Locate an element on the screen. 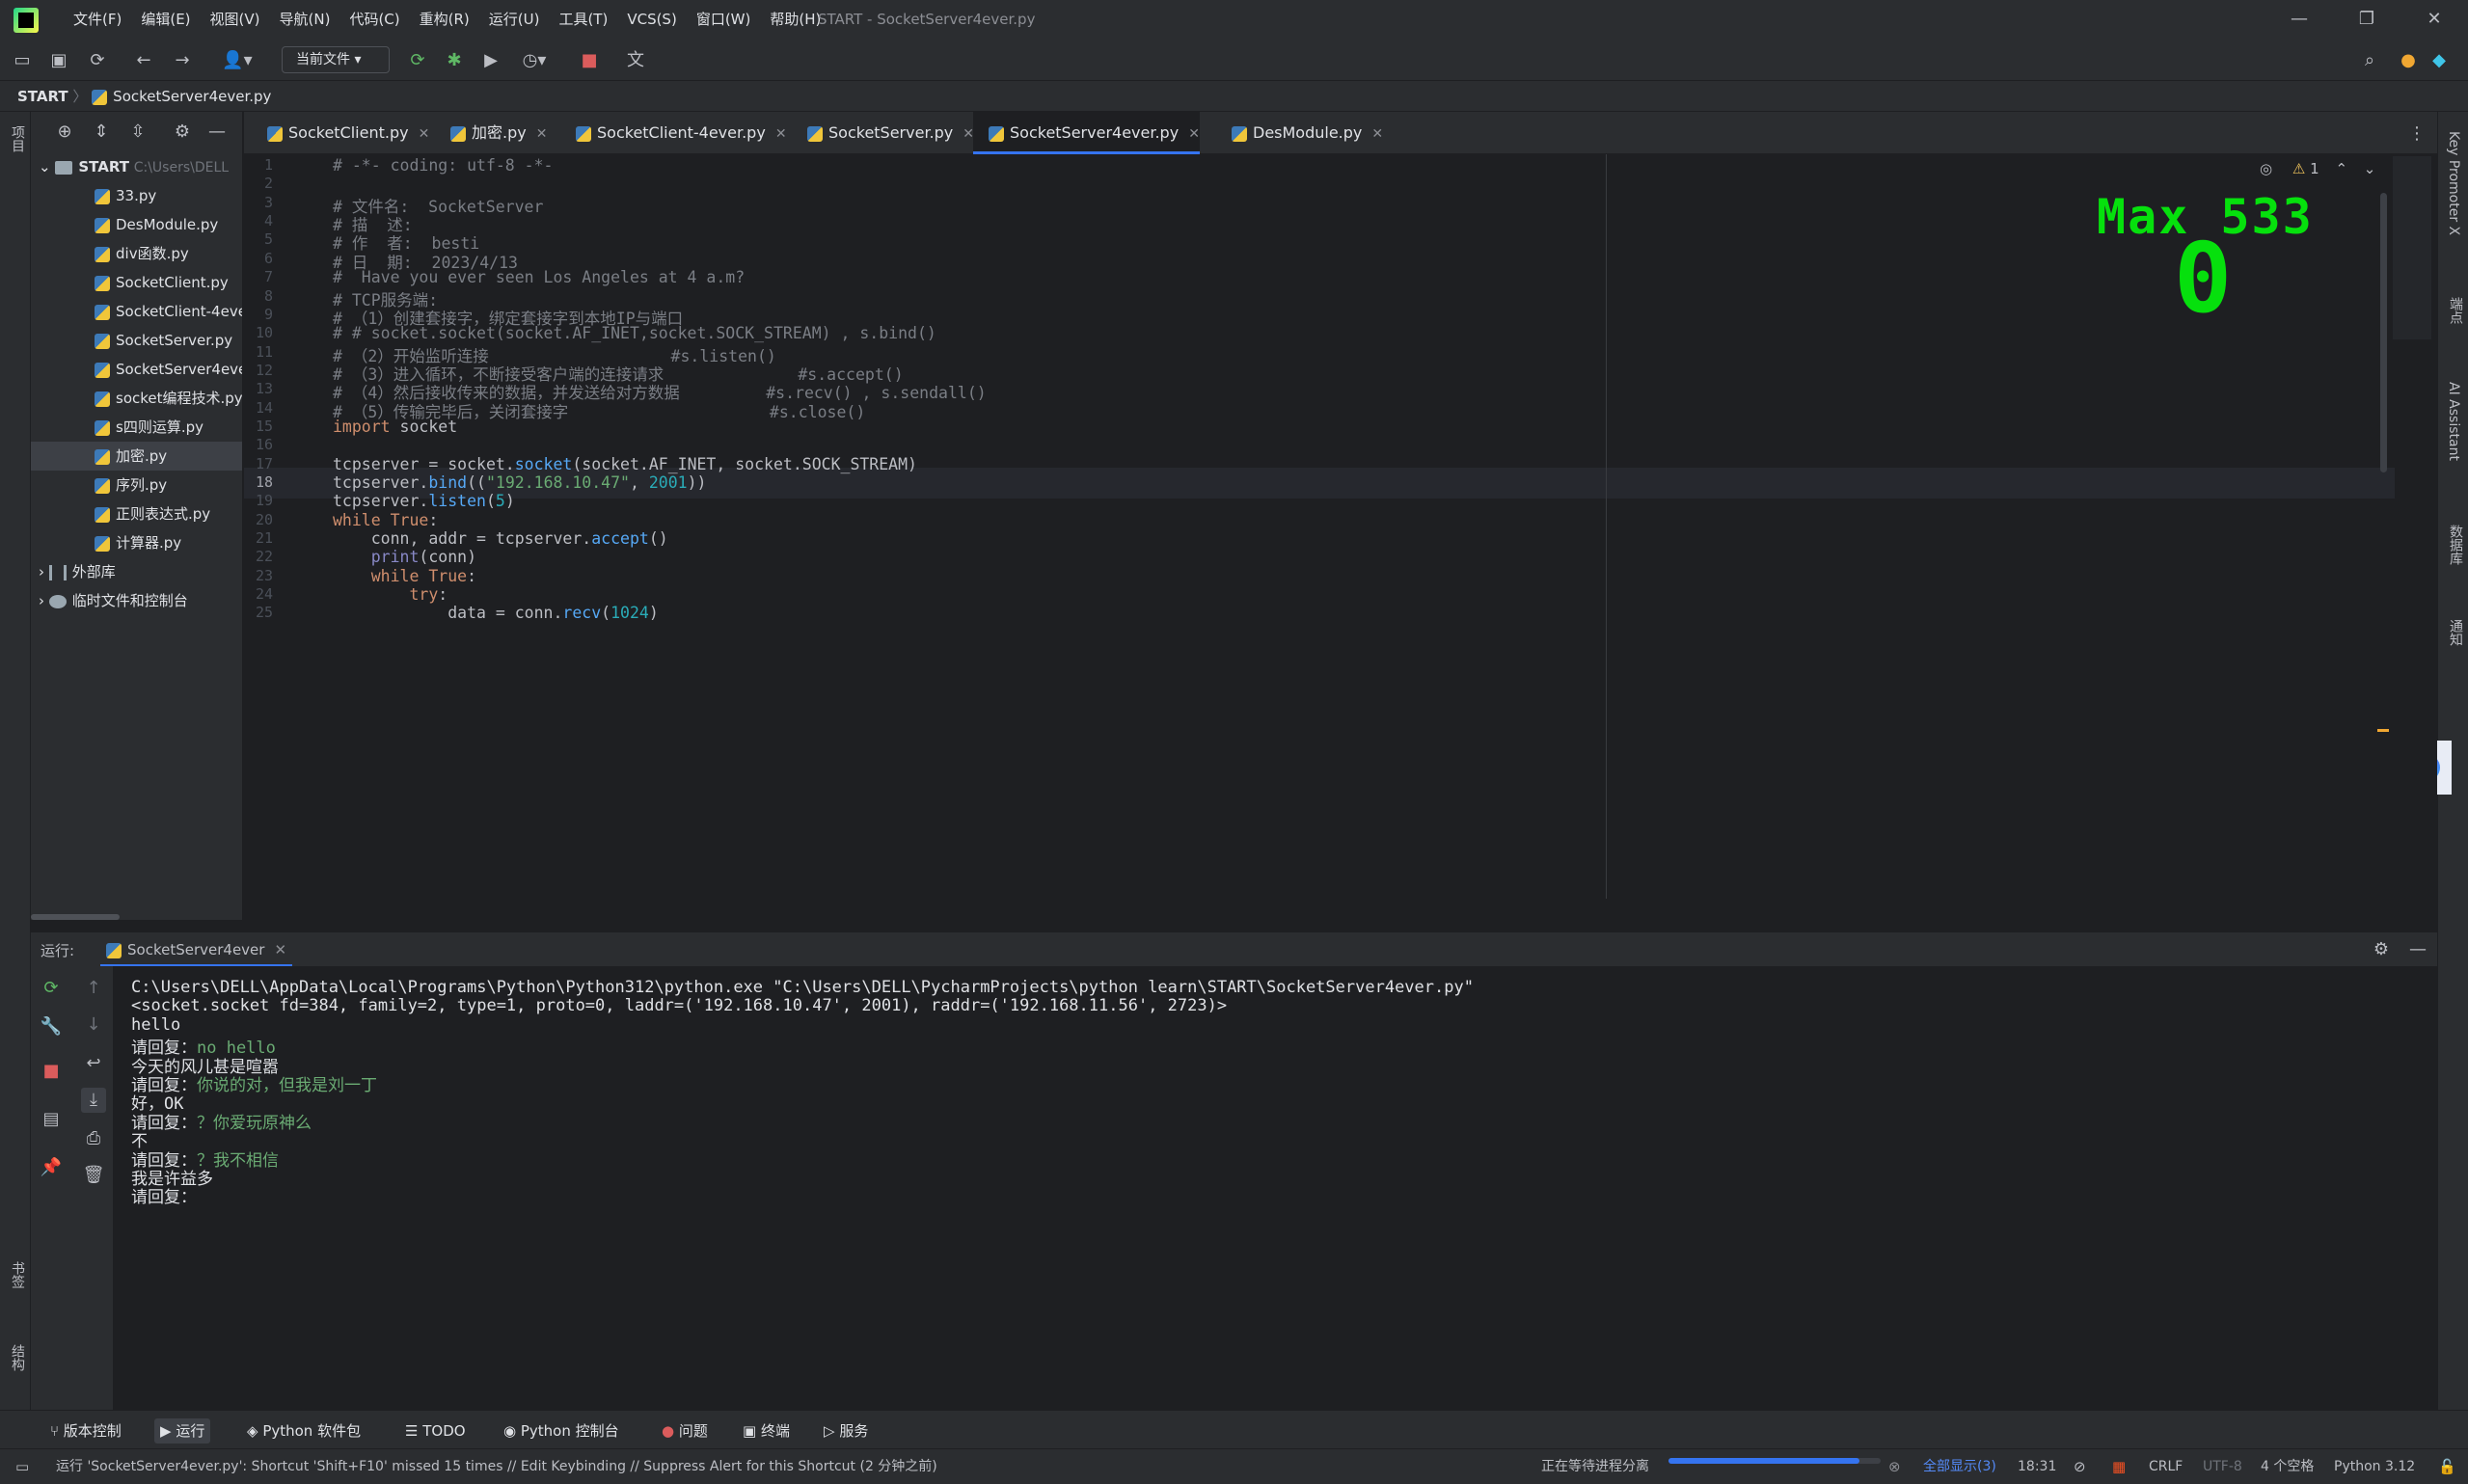  locate-icon: ⊕ is located at coordinates (64, 132).